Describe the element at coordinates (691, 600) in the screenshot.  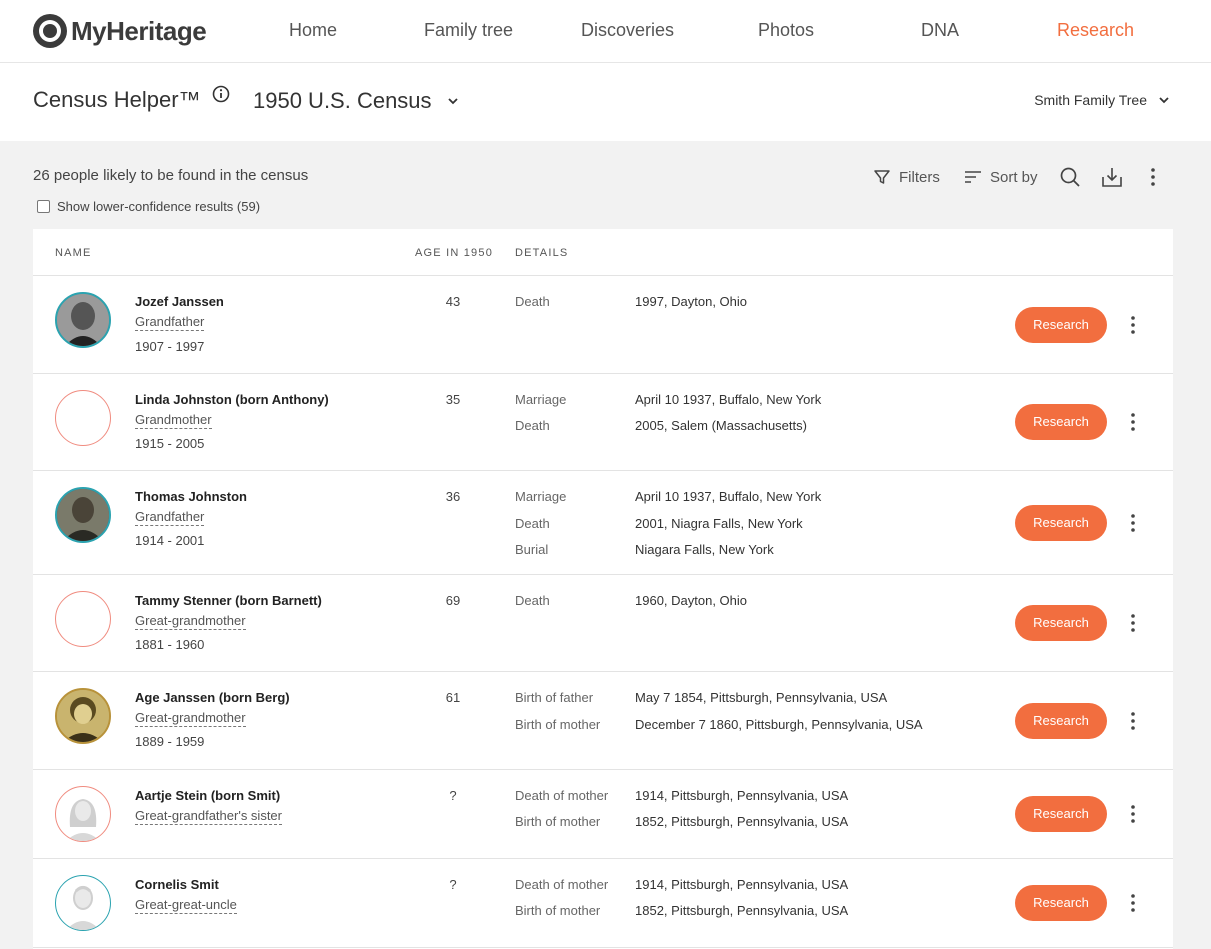
I see `event-value: 1960, Dayton, Ohio` at that location.